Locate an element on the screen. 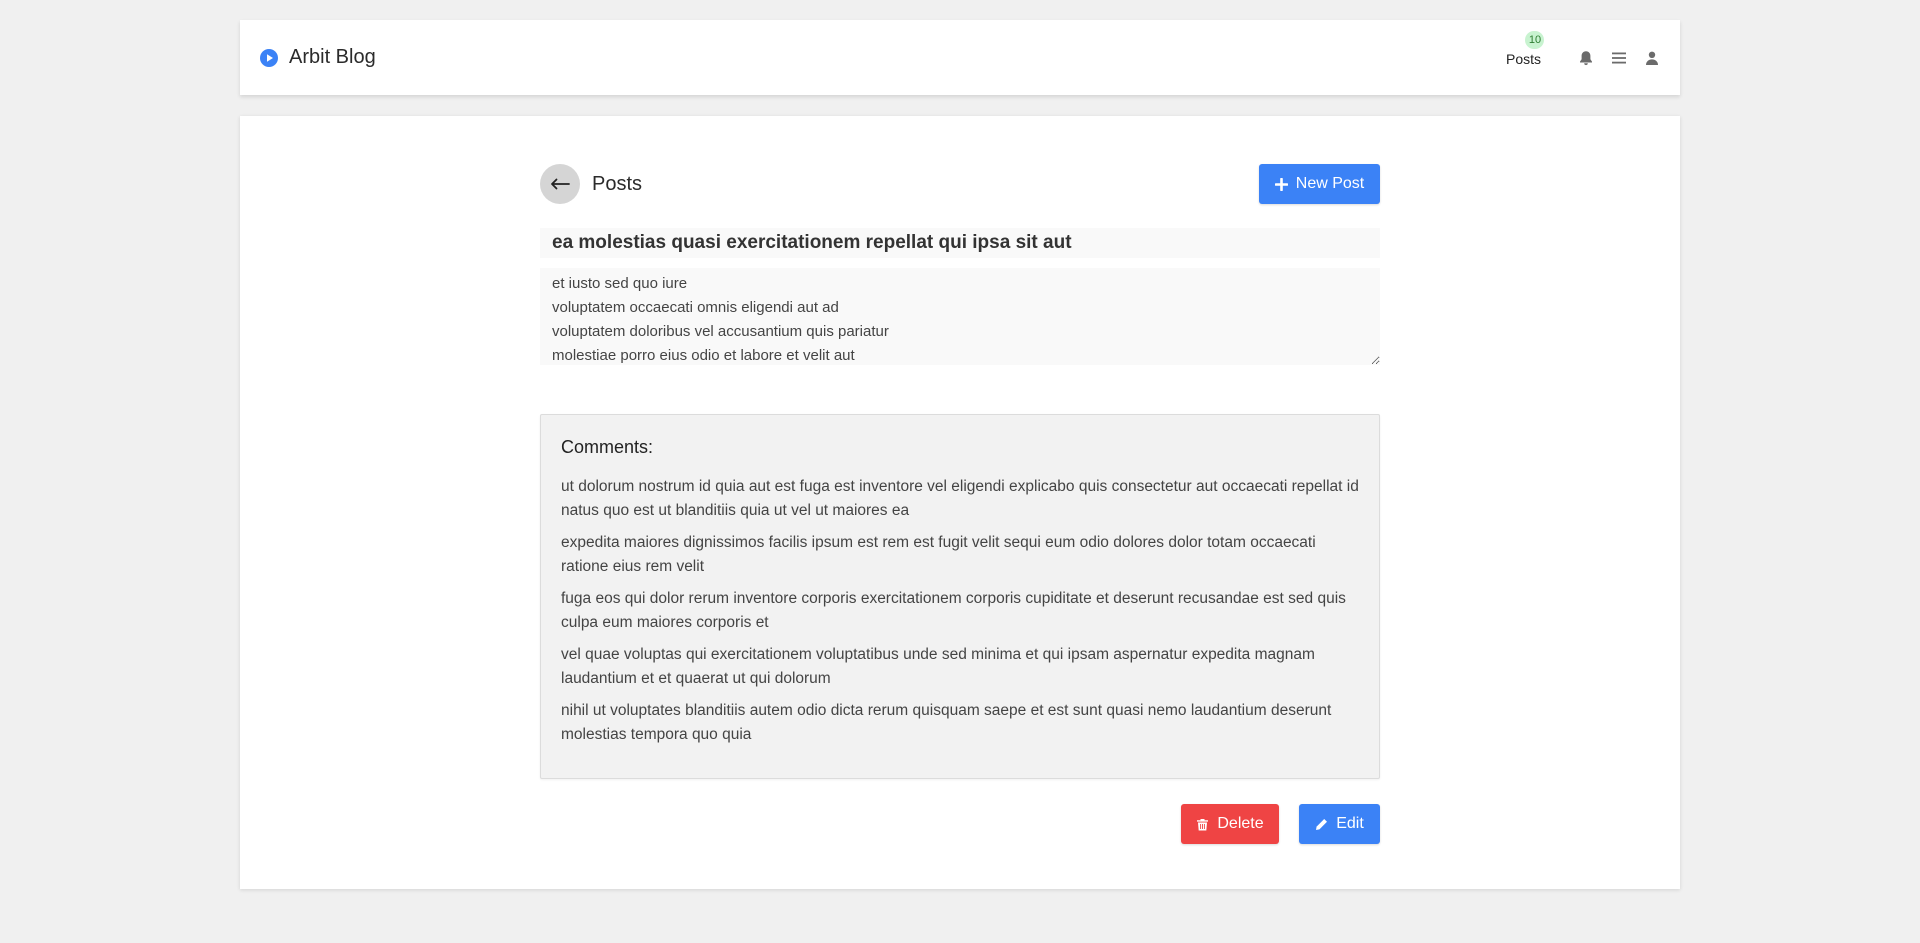 The height and width of the screenshot is (943, 1920). edit-button: Edit is located at coordinates (1339, 824).